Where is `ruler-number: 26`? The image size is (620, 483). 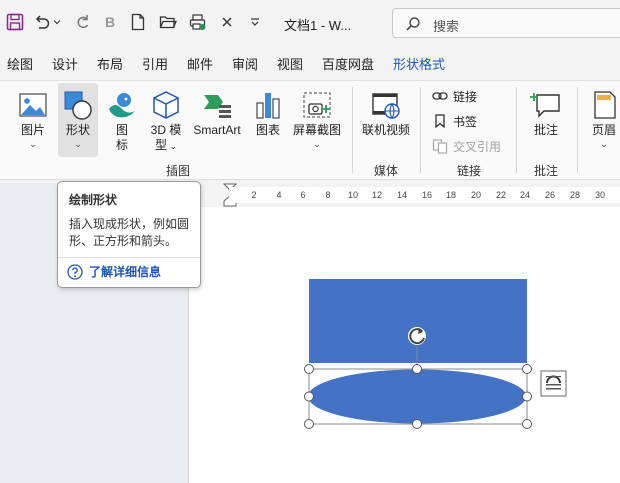 ruler-number: 26 is located at coordinates (550, 195).